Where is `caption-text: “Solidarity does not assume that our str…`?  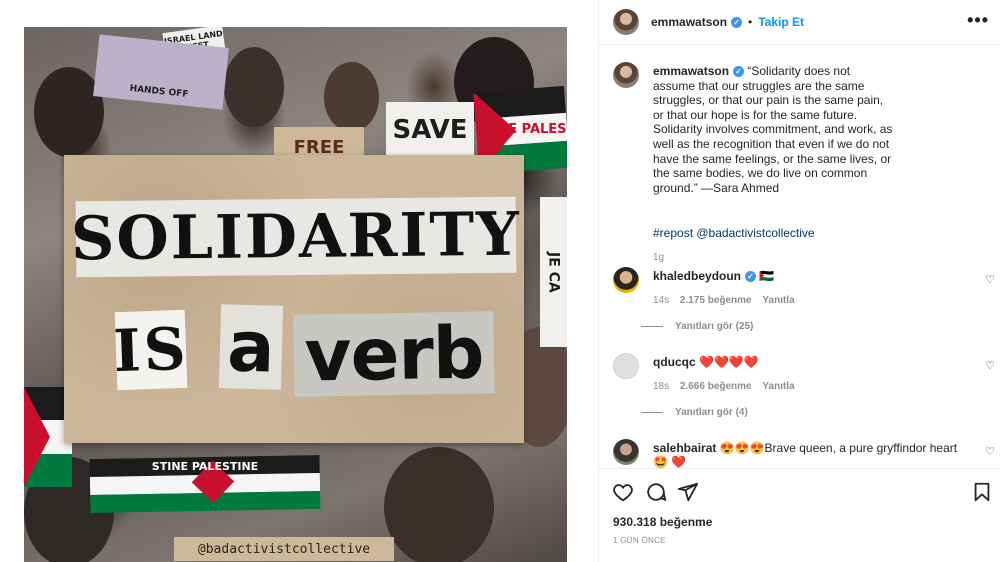 caption-text: “Solidarity does not assume that our str… is located at coordinates (773, 129).